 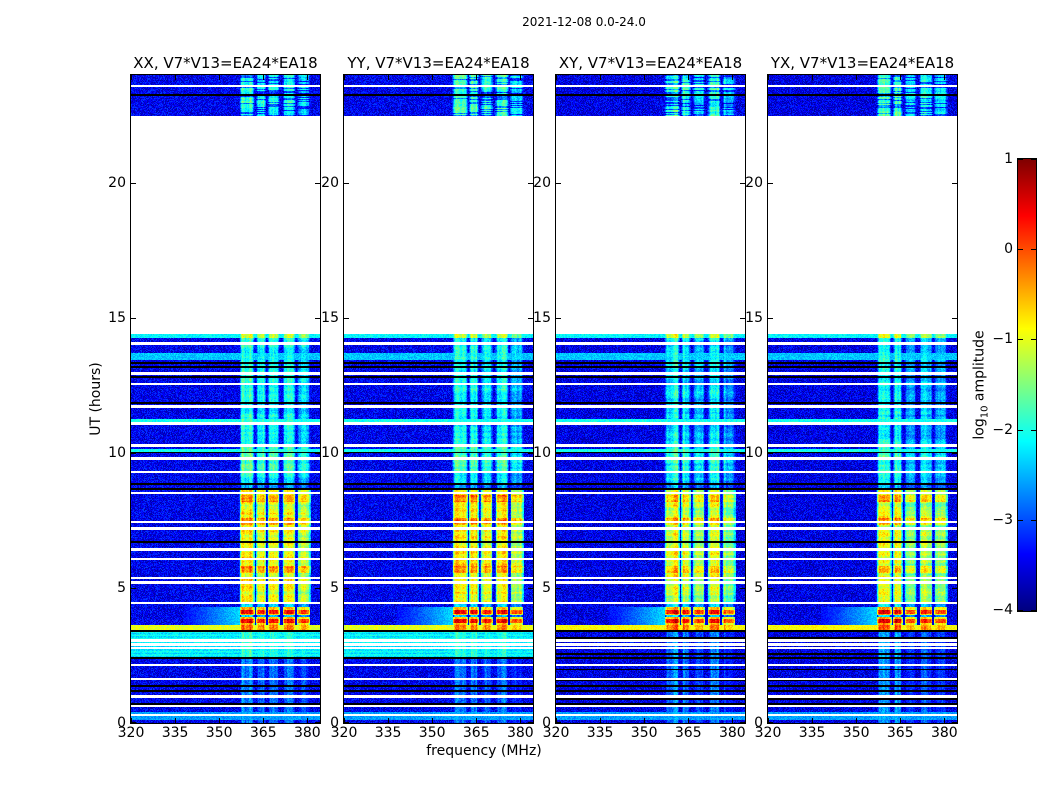 I want to click on spectrogram-canvas-xx, so click(x=225, y=399).